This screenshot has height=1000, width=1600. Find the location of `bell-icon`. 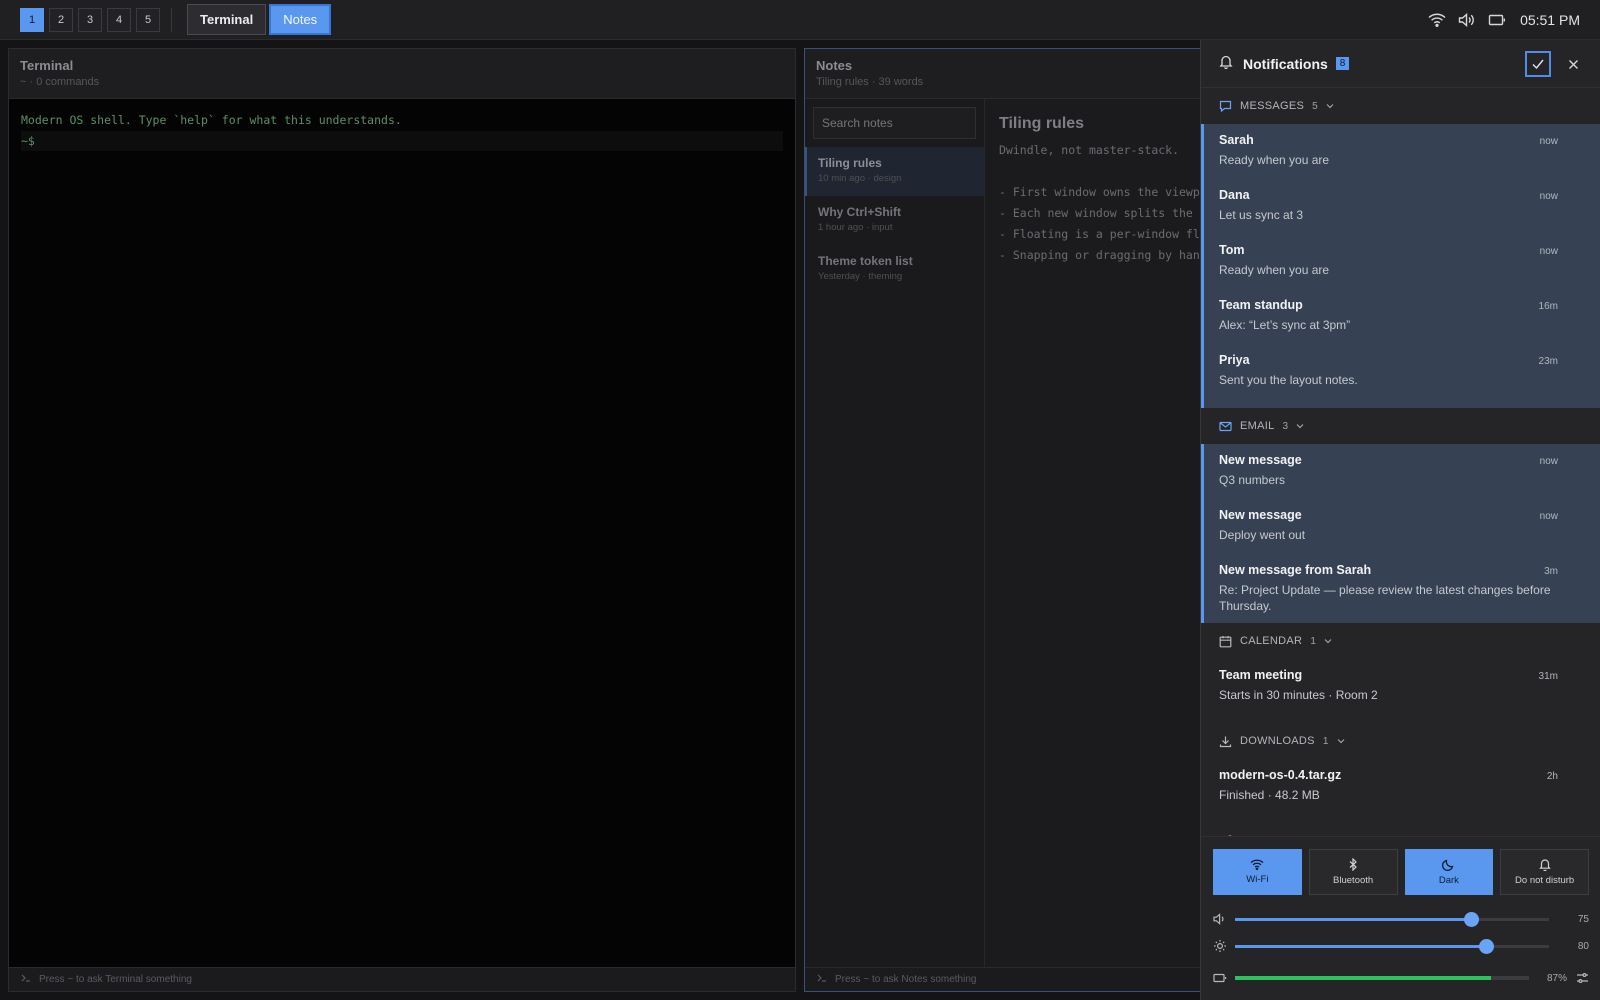

bell-icon is located at coordinates (1226, 64).